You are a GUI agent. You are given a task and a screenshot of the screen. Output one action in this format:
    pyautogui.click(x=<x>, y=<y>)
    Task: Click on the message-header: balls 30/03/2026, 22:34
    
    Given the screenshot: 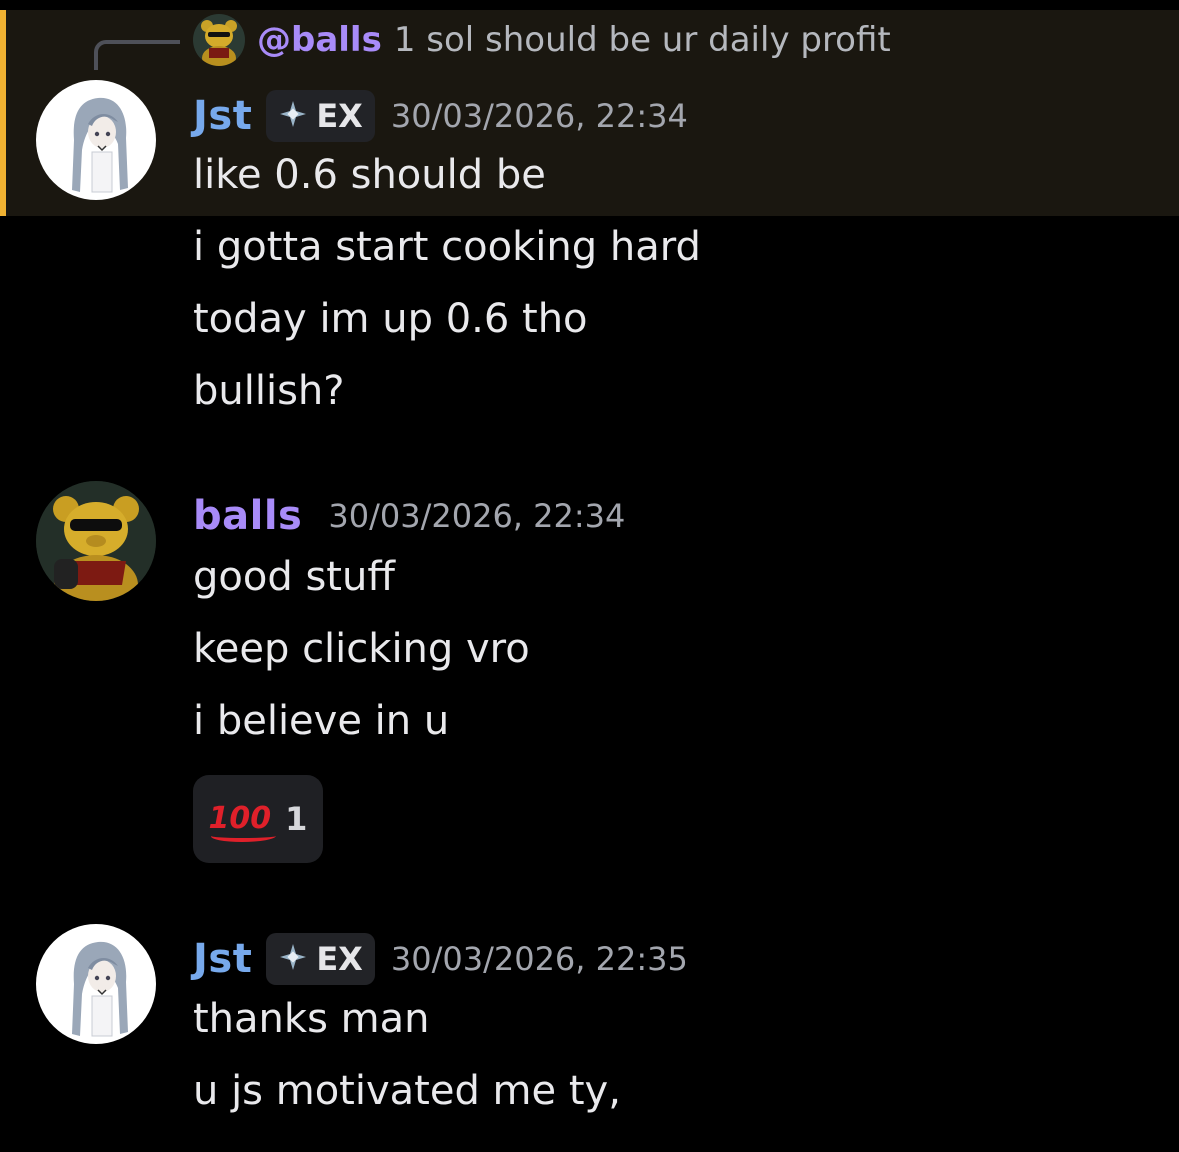 What is the action you would take?
    pyautogui.click(x=409, y=516)
    